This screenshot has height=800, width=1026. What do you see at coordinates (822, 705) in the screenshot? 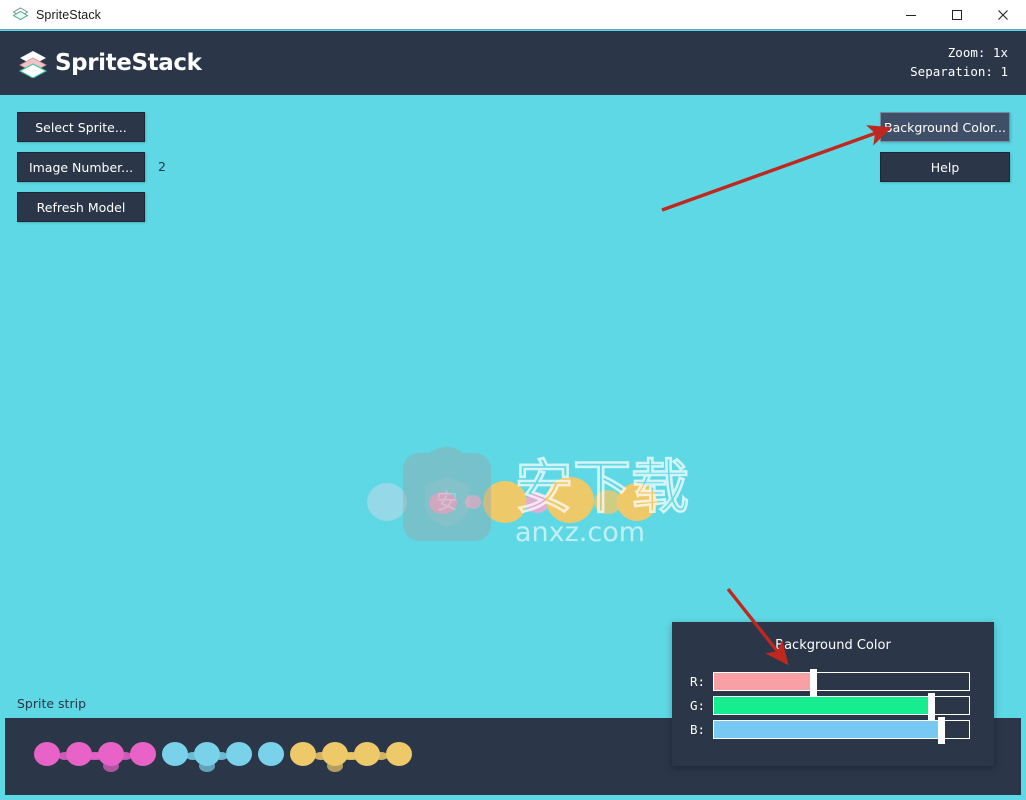
I see `green-slider-fill` at bounding box center [822, 705].